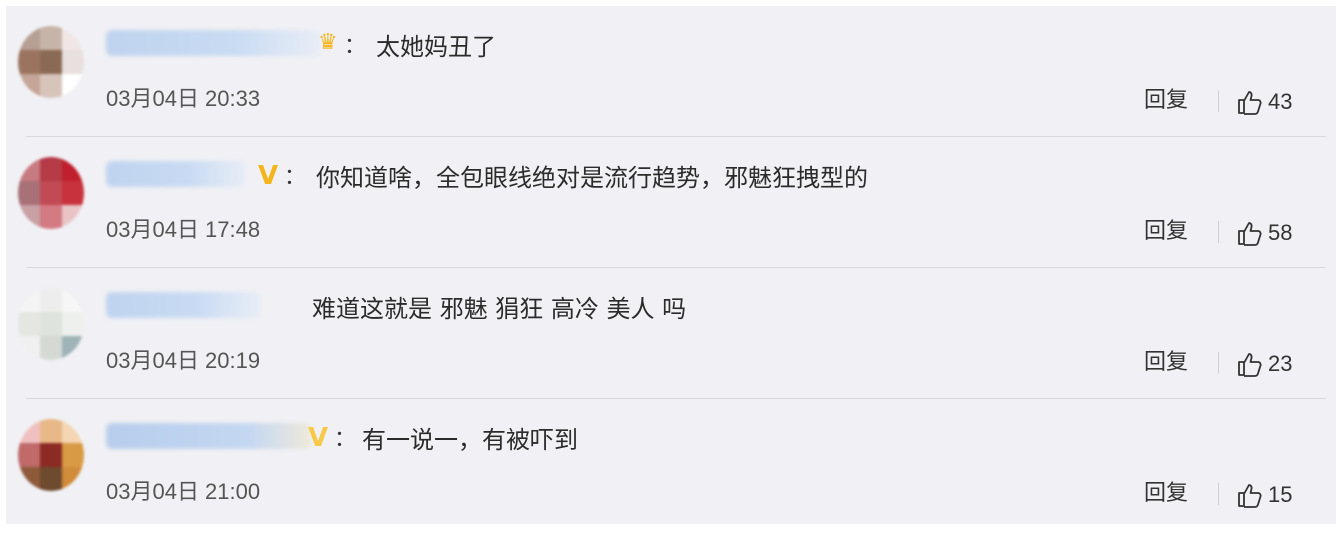 This screenshot has height=556, width=1342. I want to click on comment-text: 有一说一，有被吓到, so click(470, 440).